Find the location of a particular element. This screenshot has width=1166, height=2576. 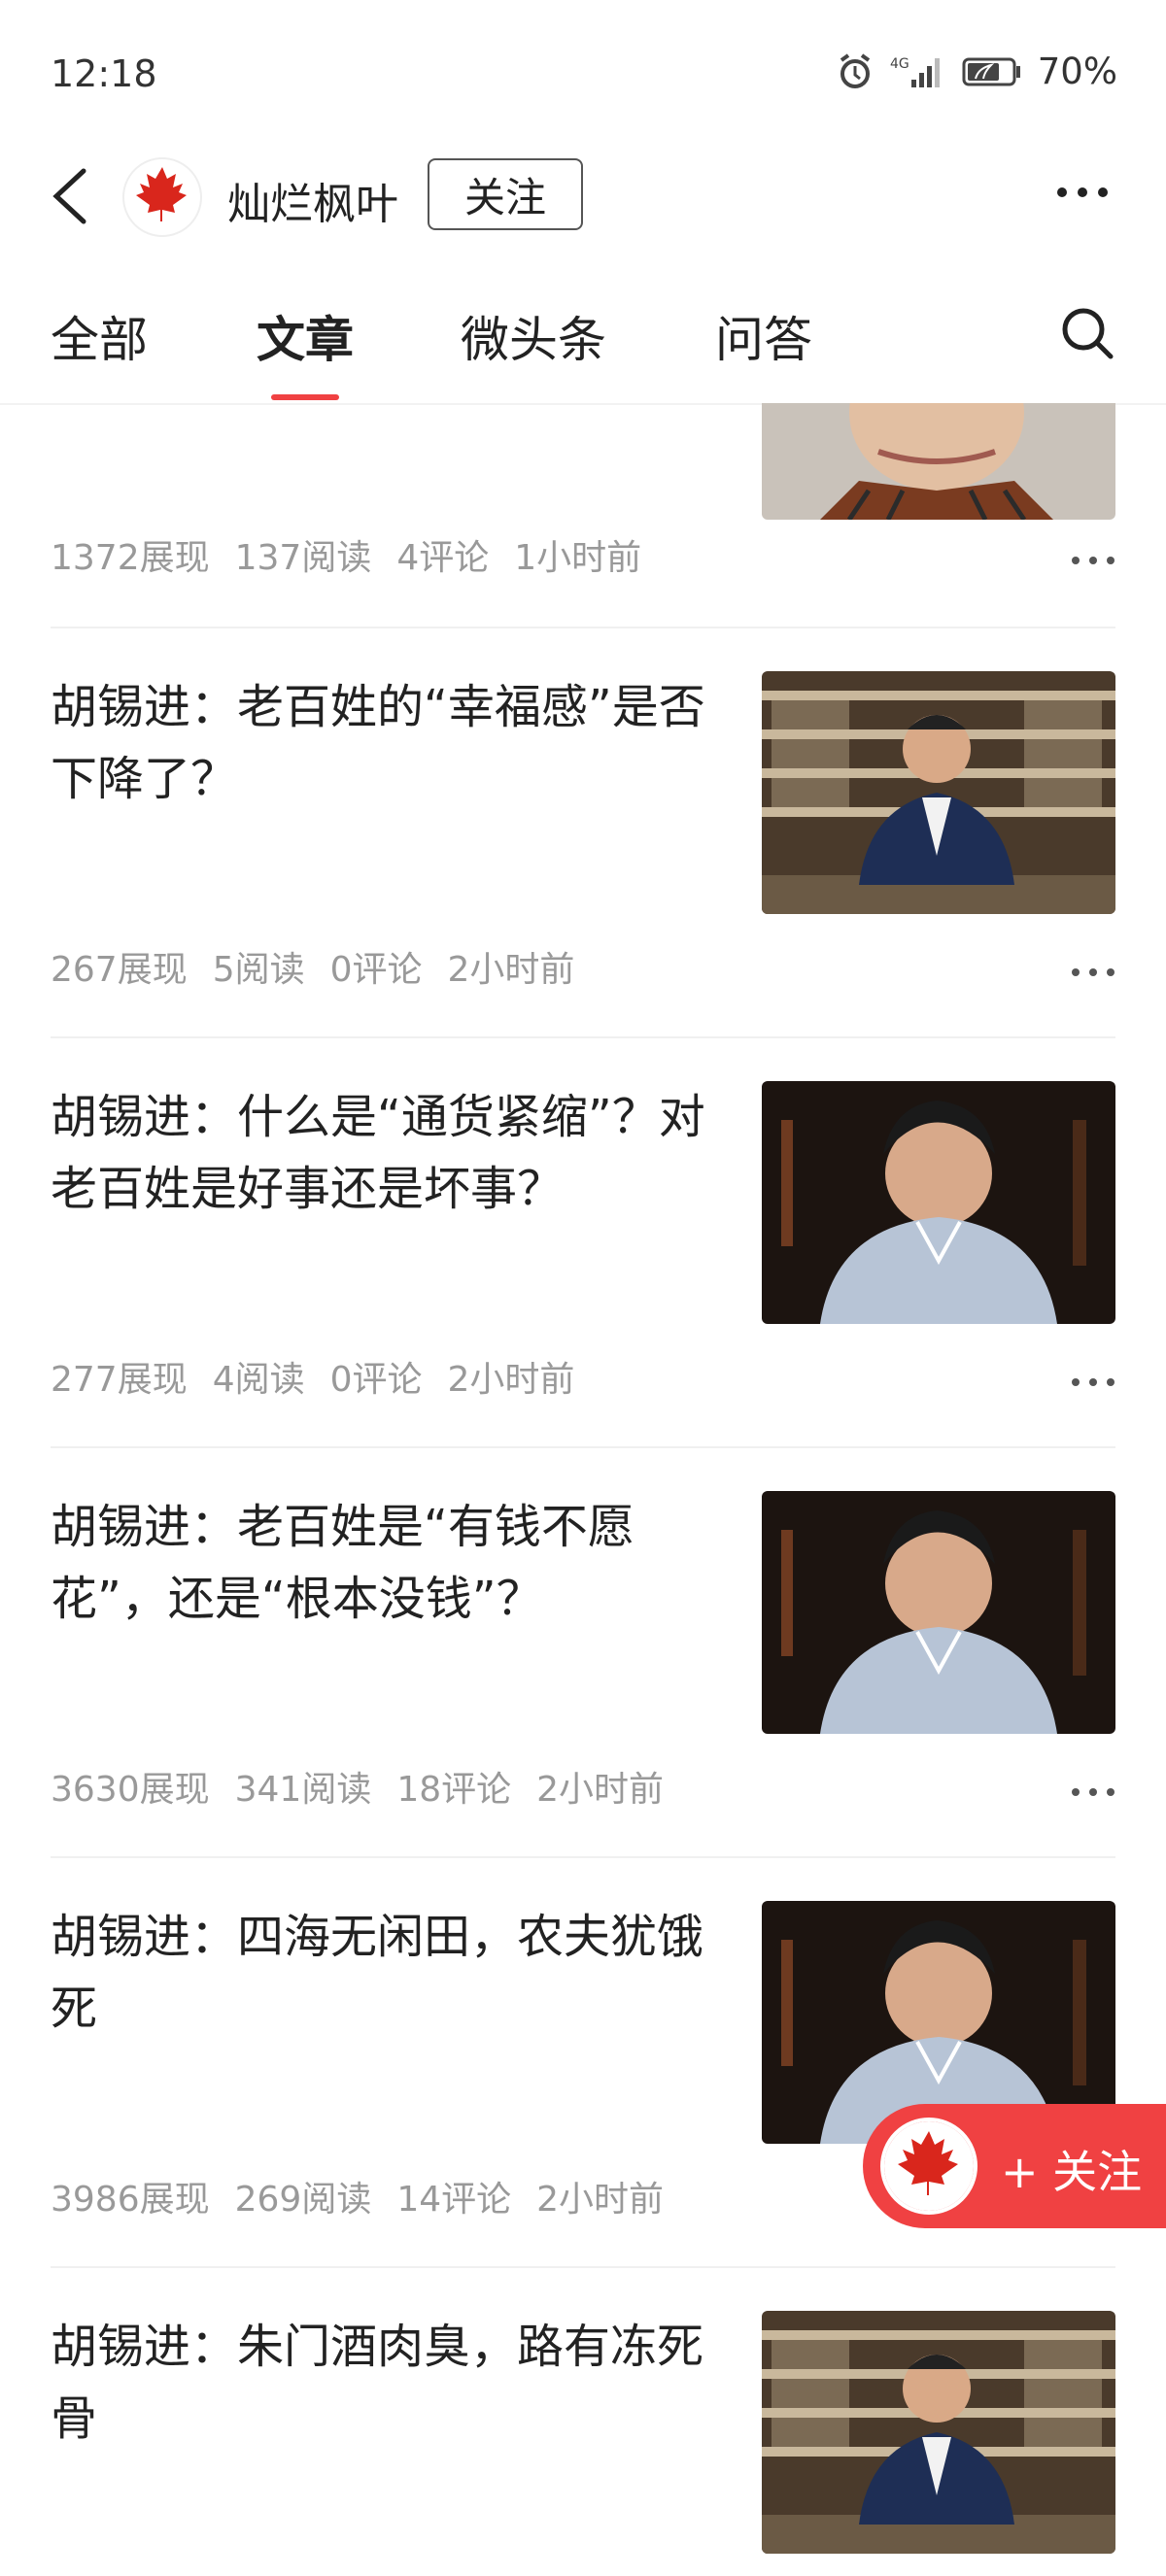

views-count: 277展现 is located at coordinates (119, 1380).